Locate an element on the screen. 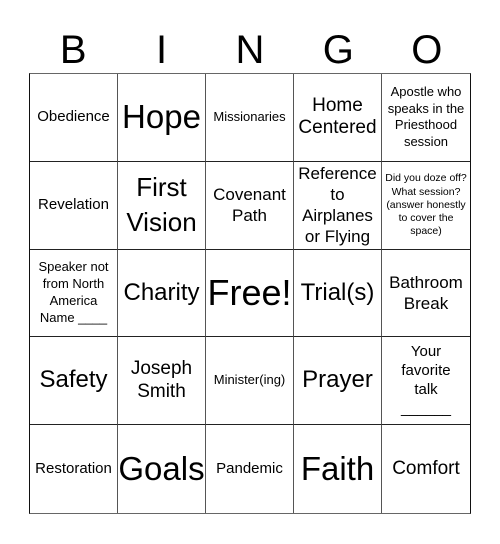 This screenshot has width=500, height=544. header-letter-b: B is located at coordinates (73, 50).